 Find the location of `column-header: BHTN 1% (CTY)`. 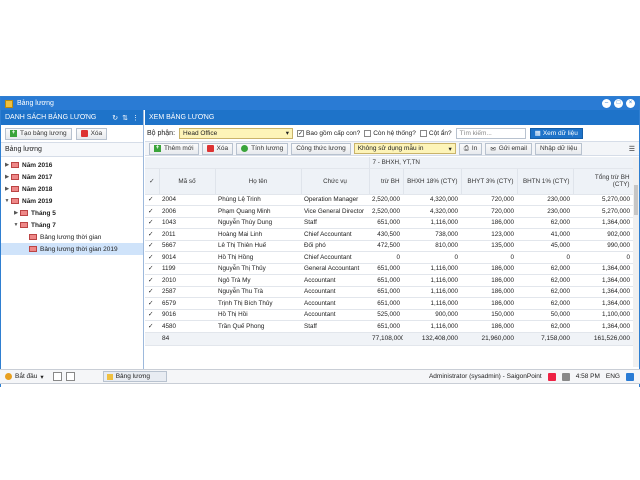

column-header: BHTN 1% (CTY) is located at coordinates (545, 181).